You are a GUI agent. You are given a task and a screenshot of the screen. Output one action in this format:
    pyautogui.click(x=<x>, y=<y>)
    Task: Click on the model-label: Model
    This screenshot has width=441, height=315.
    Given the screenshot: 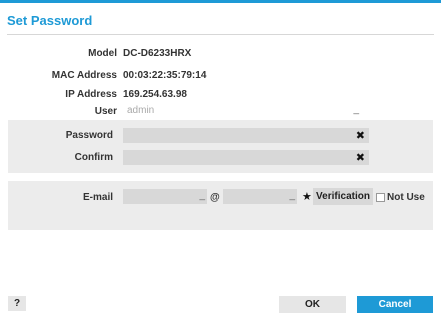 What is the action you would take?
    pyautogui.click(x=102, y=53)
    